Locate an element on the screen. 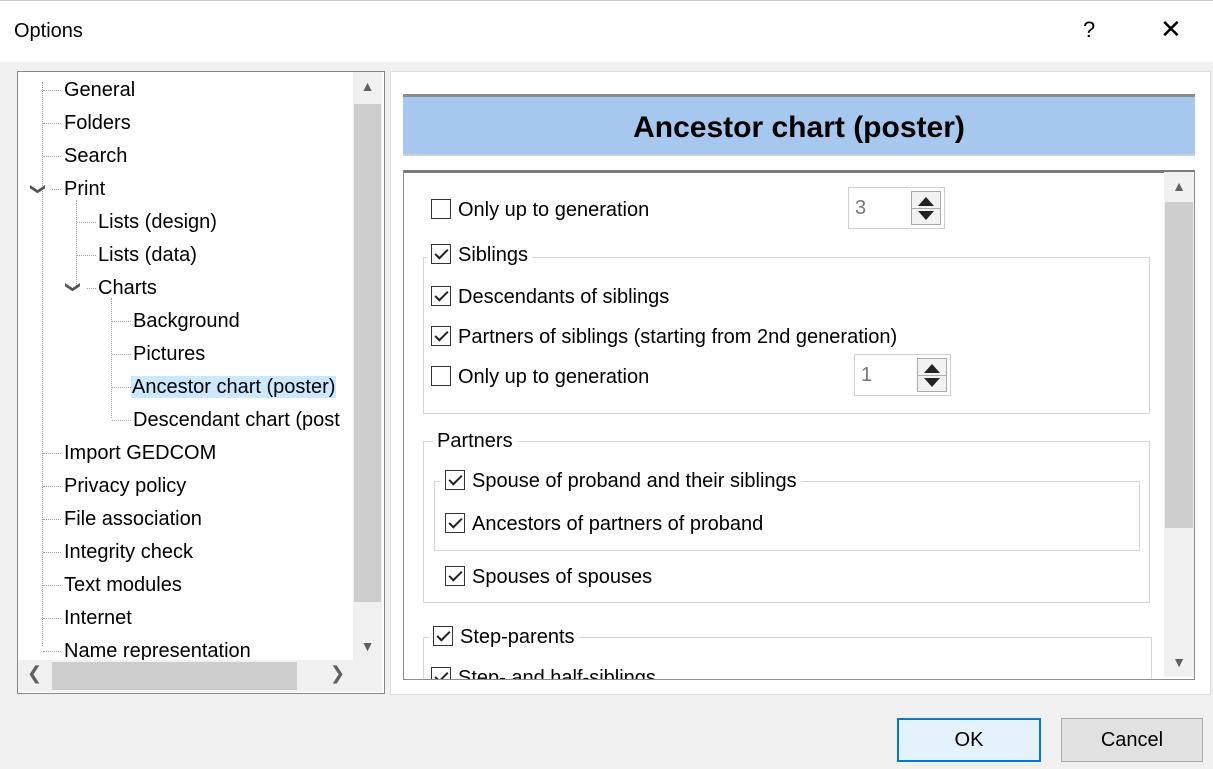  tree-vertical-scrollbar: ▲ ▼ is located at coordinates (367, 366).